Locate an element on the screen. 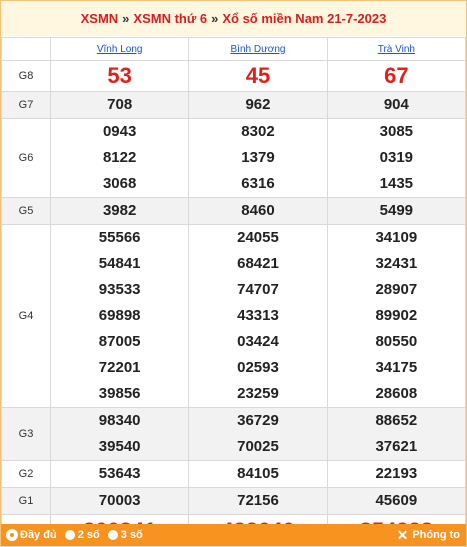 This screenshot has height=547, width=467. prize-number: 24055 is located at coordinates (258, 237).